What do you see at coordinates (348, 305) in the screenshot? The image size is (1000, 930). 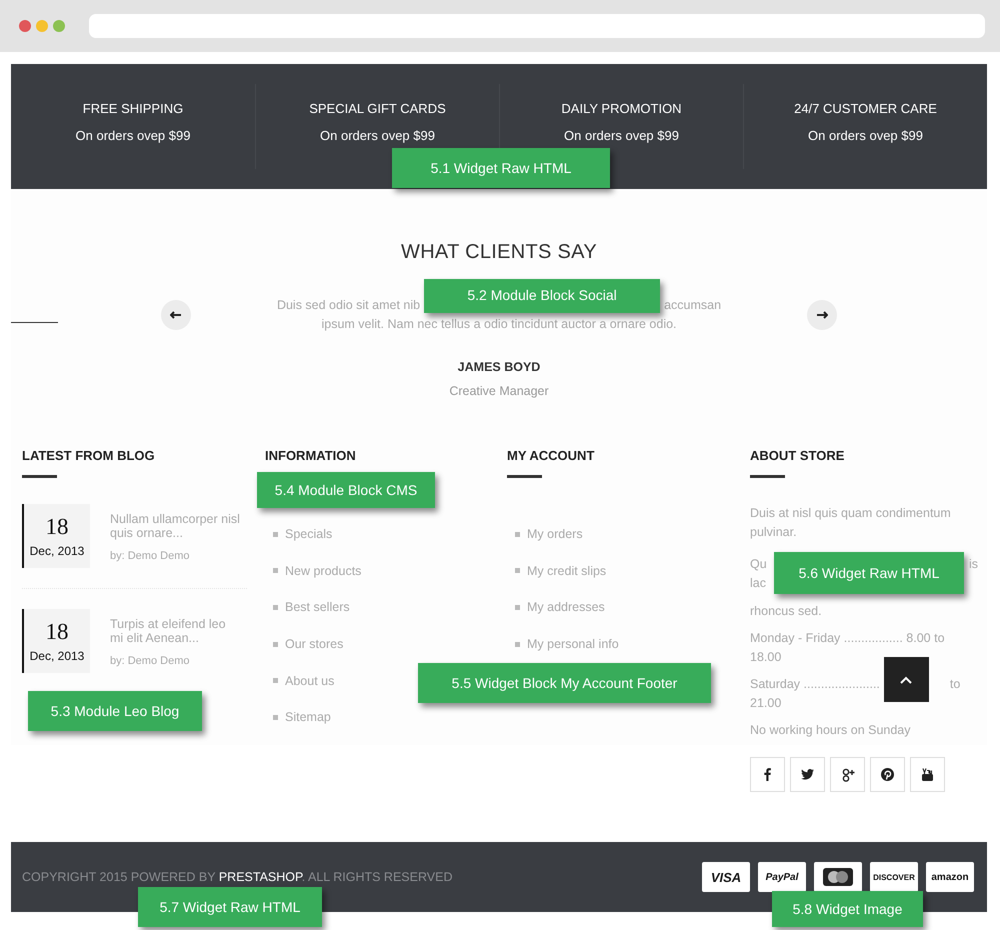 I see `quote-text: Duis sed odio sit amet nib` at bounding box center [348, 305].